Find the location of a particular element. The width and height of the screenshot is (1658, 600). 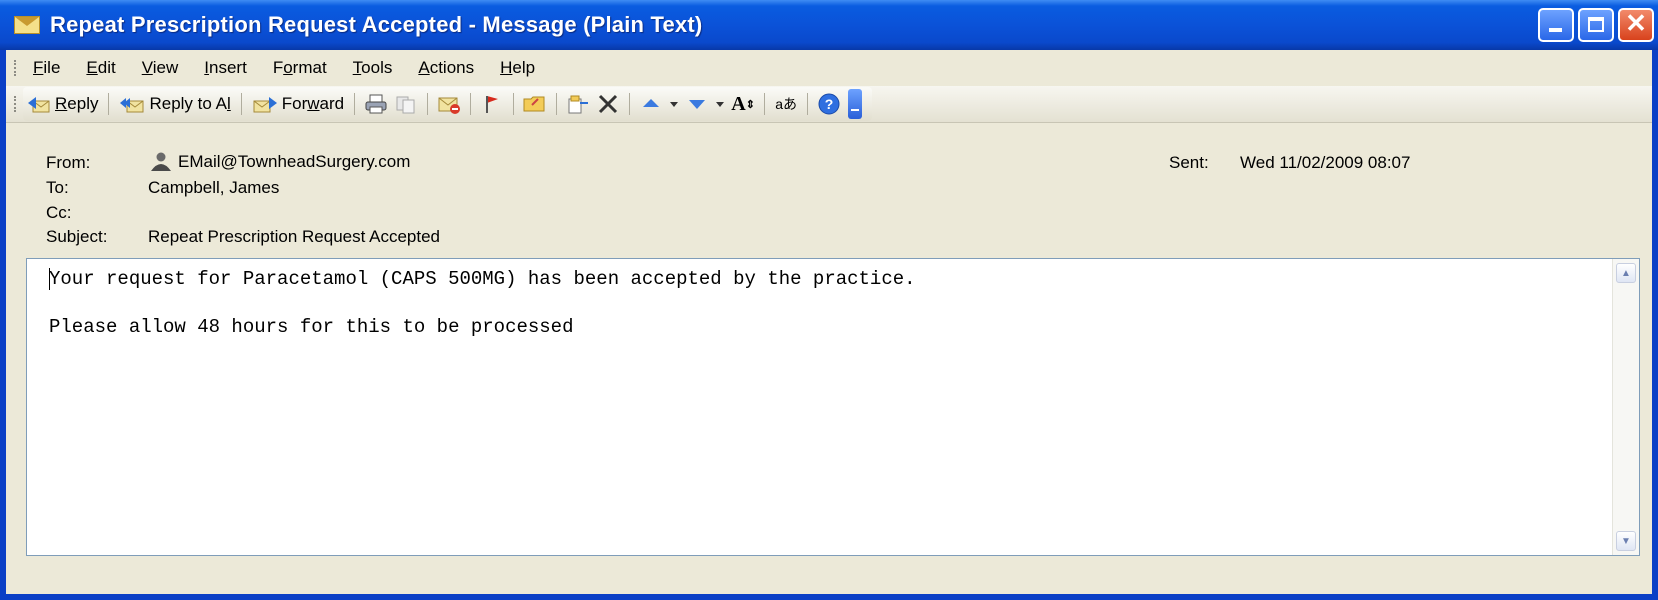

envelope-flag-icon is located at coordinates (449, 105).